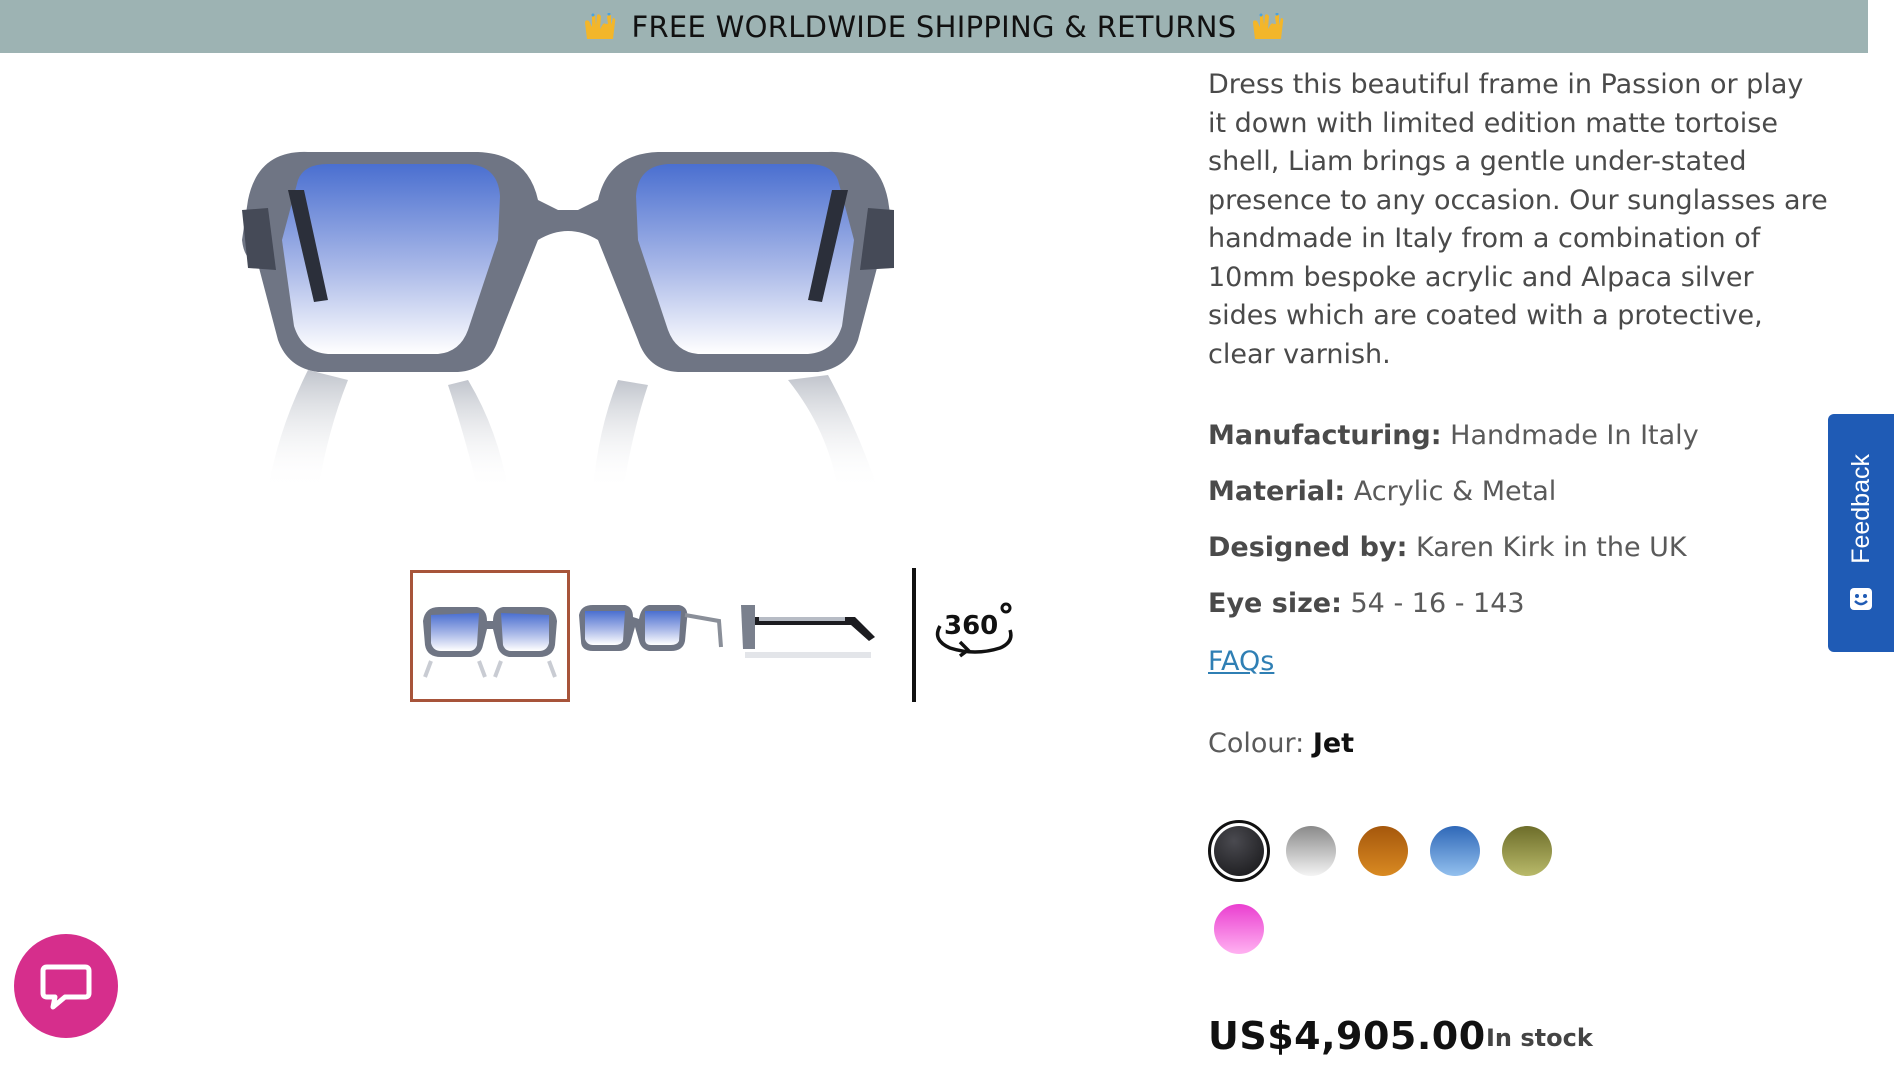 The image size is (1894, 1066). Describe the element at coordinates (1527, 851) in the screenshot. I see `swatch-olive` at that location.